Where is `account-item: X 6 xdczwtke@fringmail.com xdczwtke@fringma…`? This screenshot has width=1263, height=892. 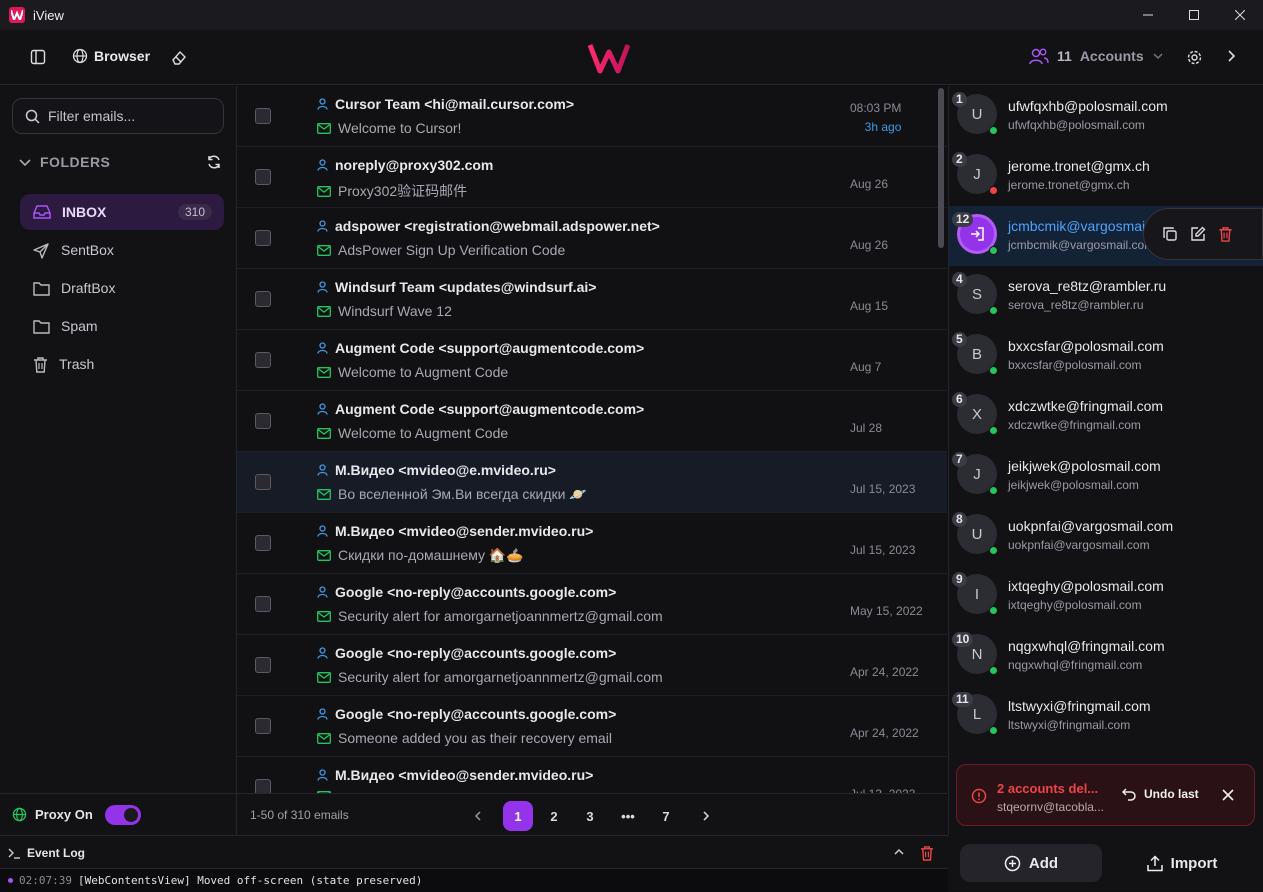
account-item: X 6 xdczwtke@fringmail.com xdczwtke@fringma… is located at coordinates (1106, 416).